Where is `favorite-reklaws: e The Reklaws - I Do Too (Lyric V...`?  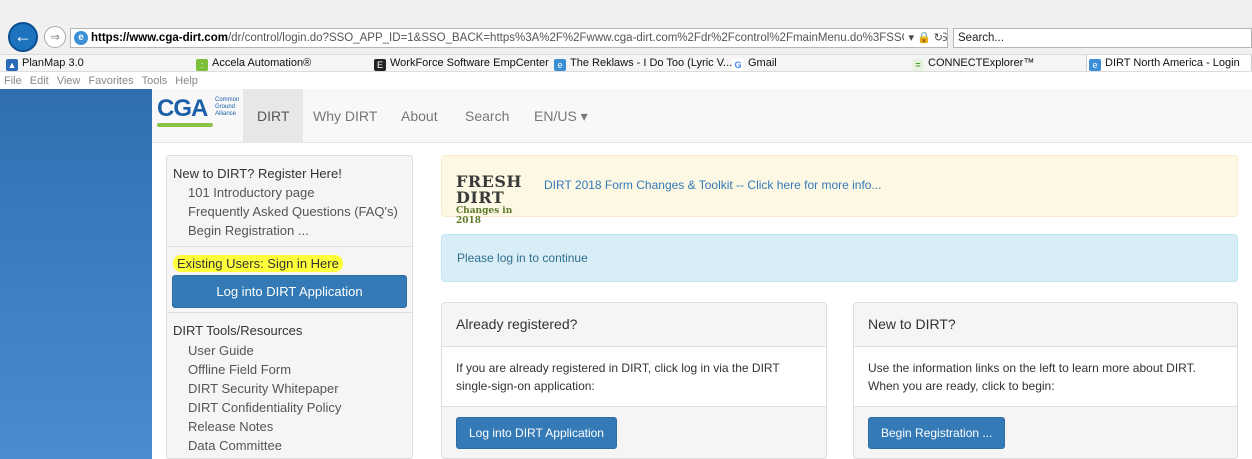 favorite-reklaws: e The Reklaws - I Do Too (Lyric V... is located at coordinates (642, 63).